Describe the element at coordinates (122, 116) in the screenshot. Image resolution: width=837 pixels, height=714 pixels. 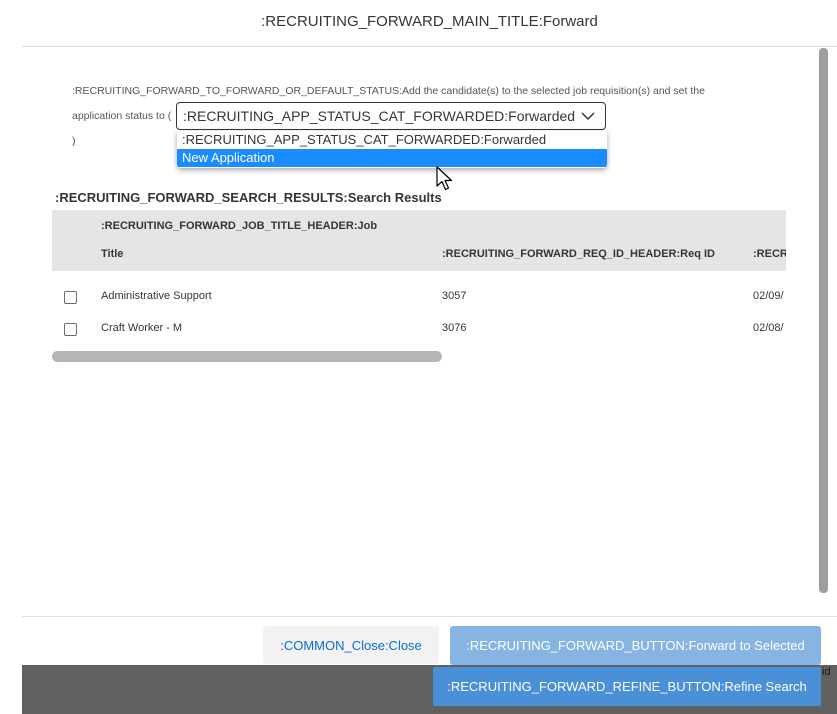
I see `instructions-line-2-prefix: application status to (` at that location.